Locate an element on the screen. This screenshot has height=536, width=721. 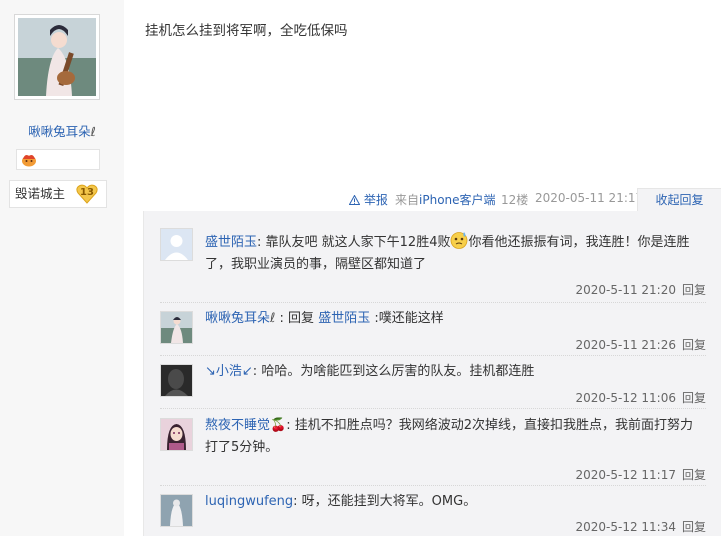
client-prefix: 来自 is located at coordinates (407, 200).